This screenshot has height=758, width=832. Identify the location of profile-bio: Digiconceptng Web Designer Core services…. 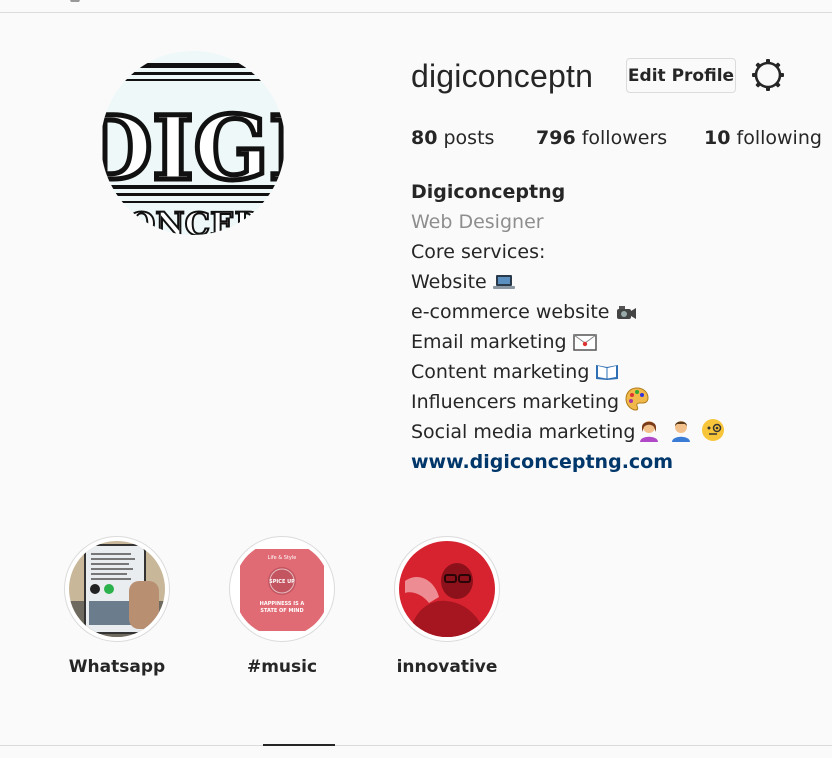
(568, 327).